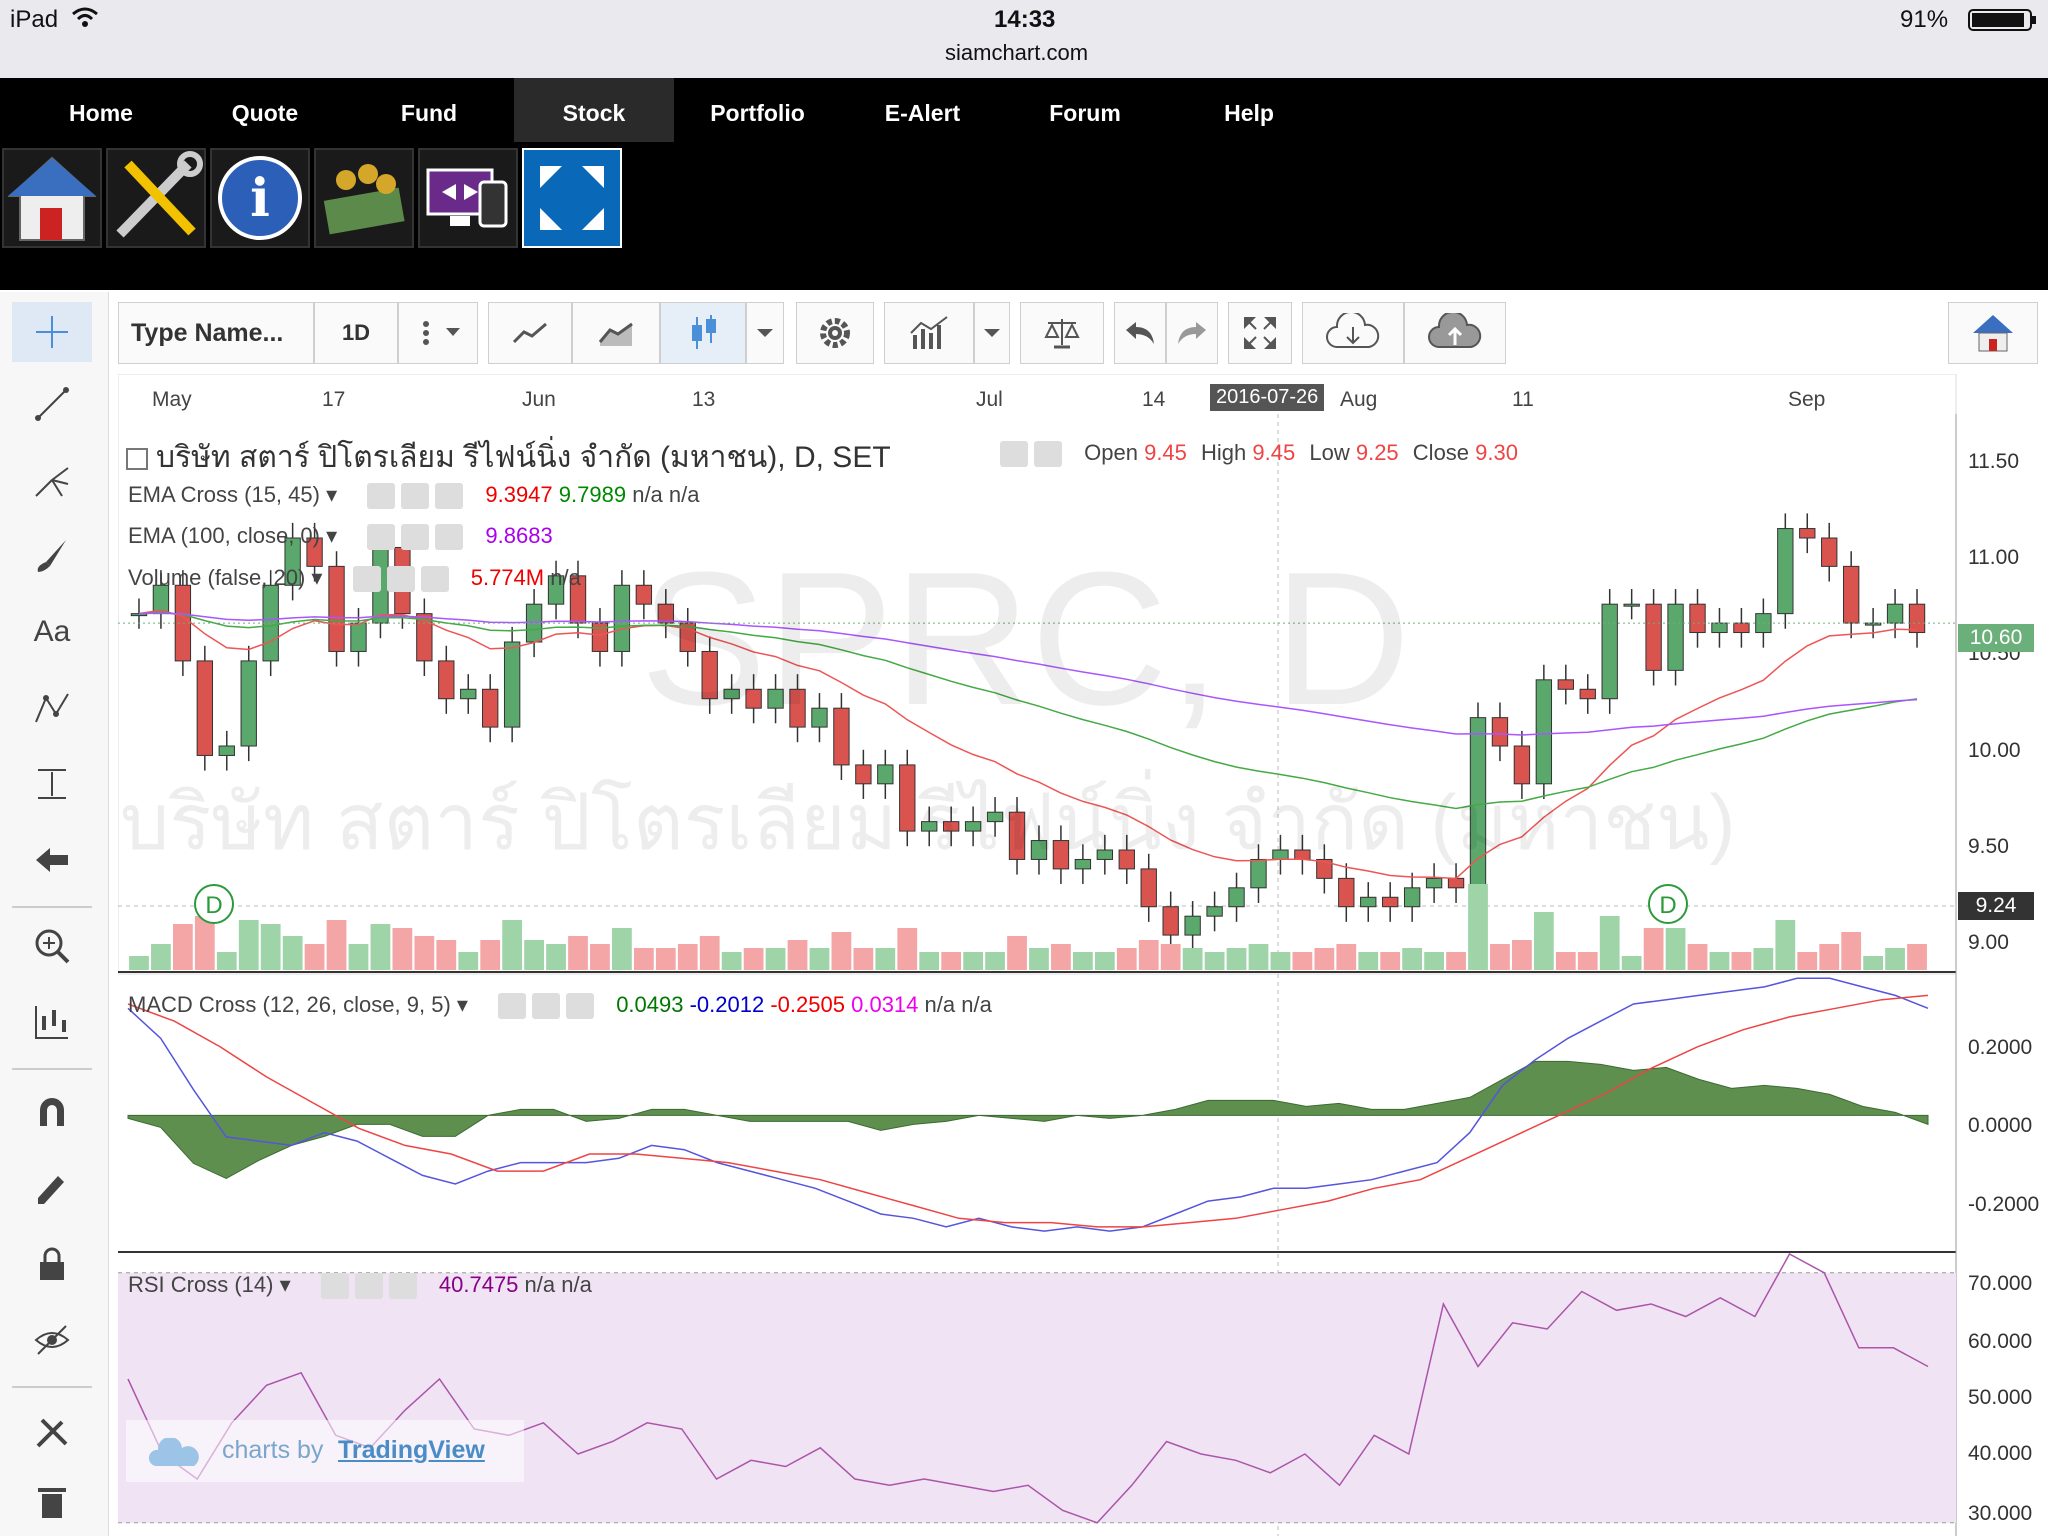 The image size is (2048, 1536). Describe the element at coordinates (1024, 39) in the screenshot. I see `ios-status-bar: iPad 14:33 siamchart.com 91%` at that location.